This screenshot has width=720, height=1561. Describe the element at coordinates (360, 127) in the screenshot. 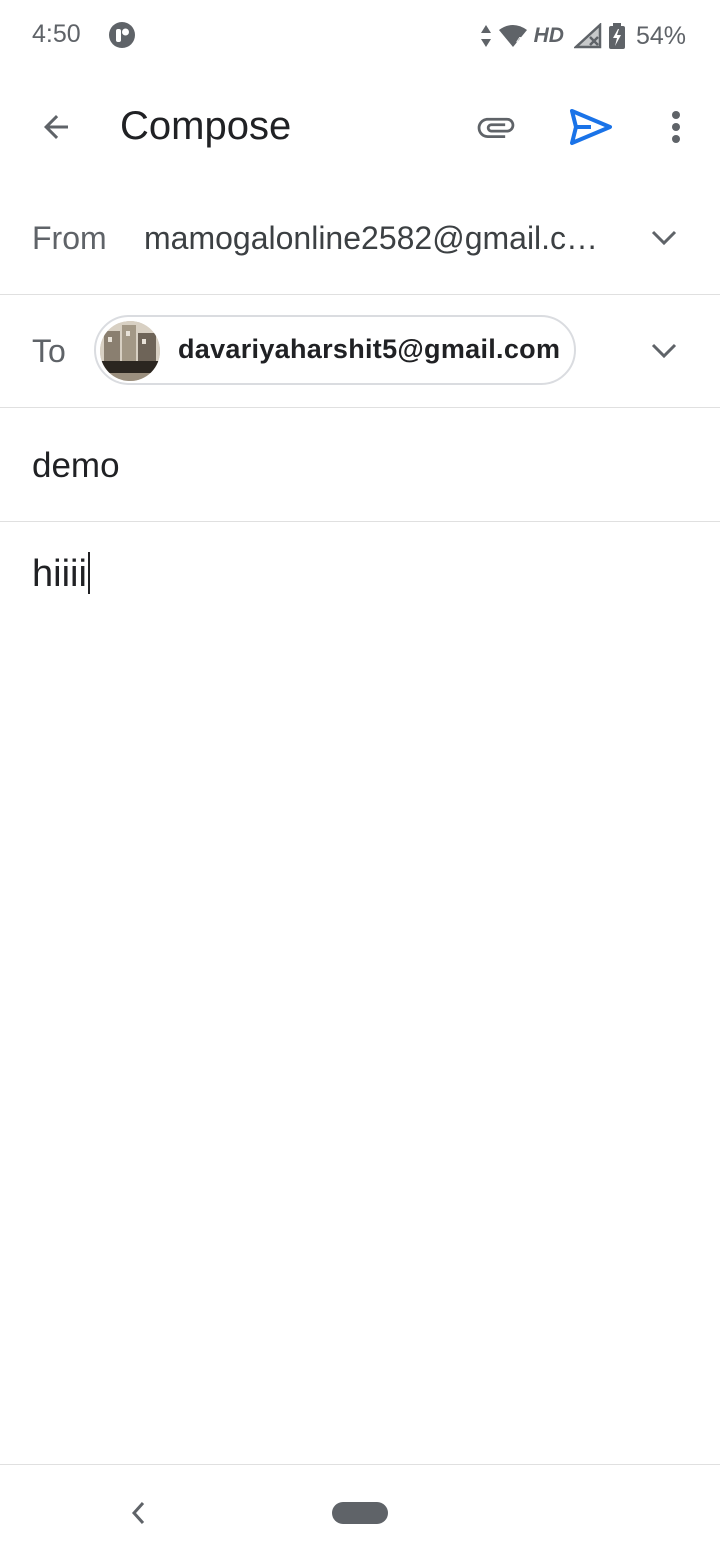

I see `app-bar: Compose` at that location.